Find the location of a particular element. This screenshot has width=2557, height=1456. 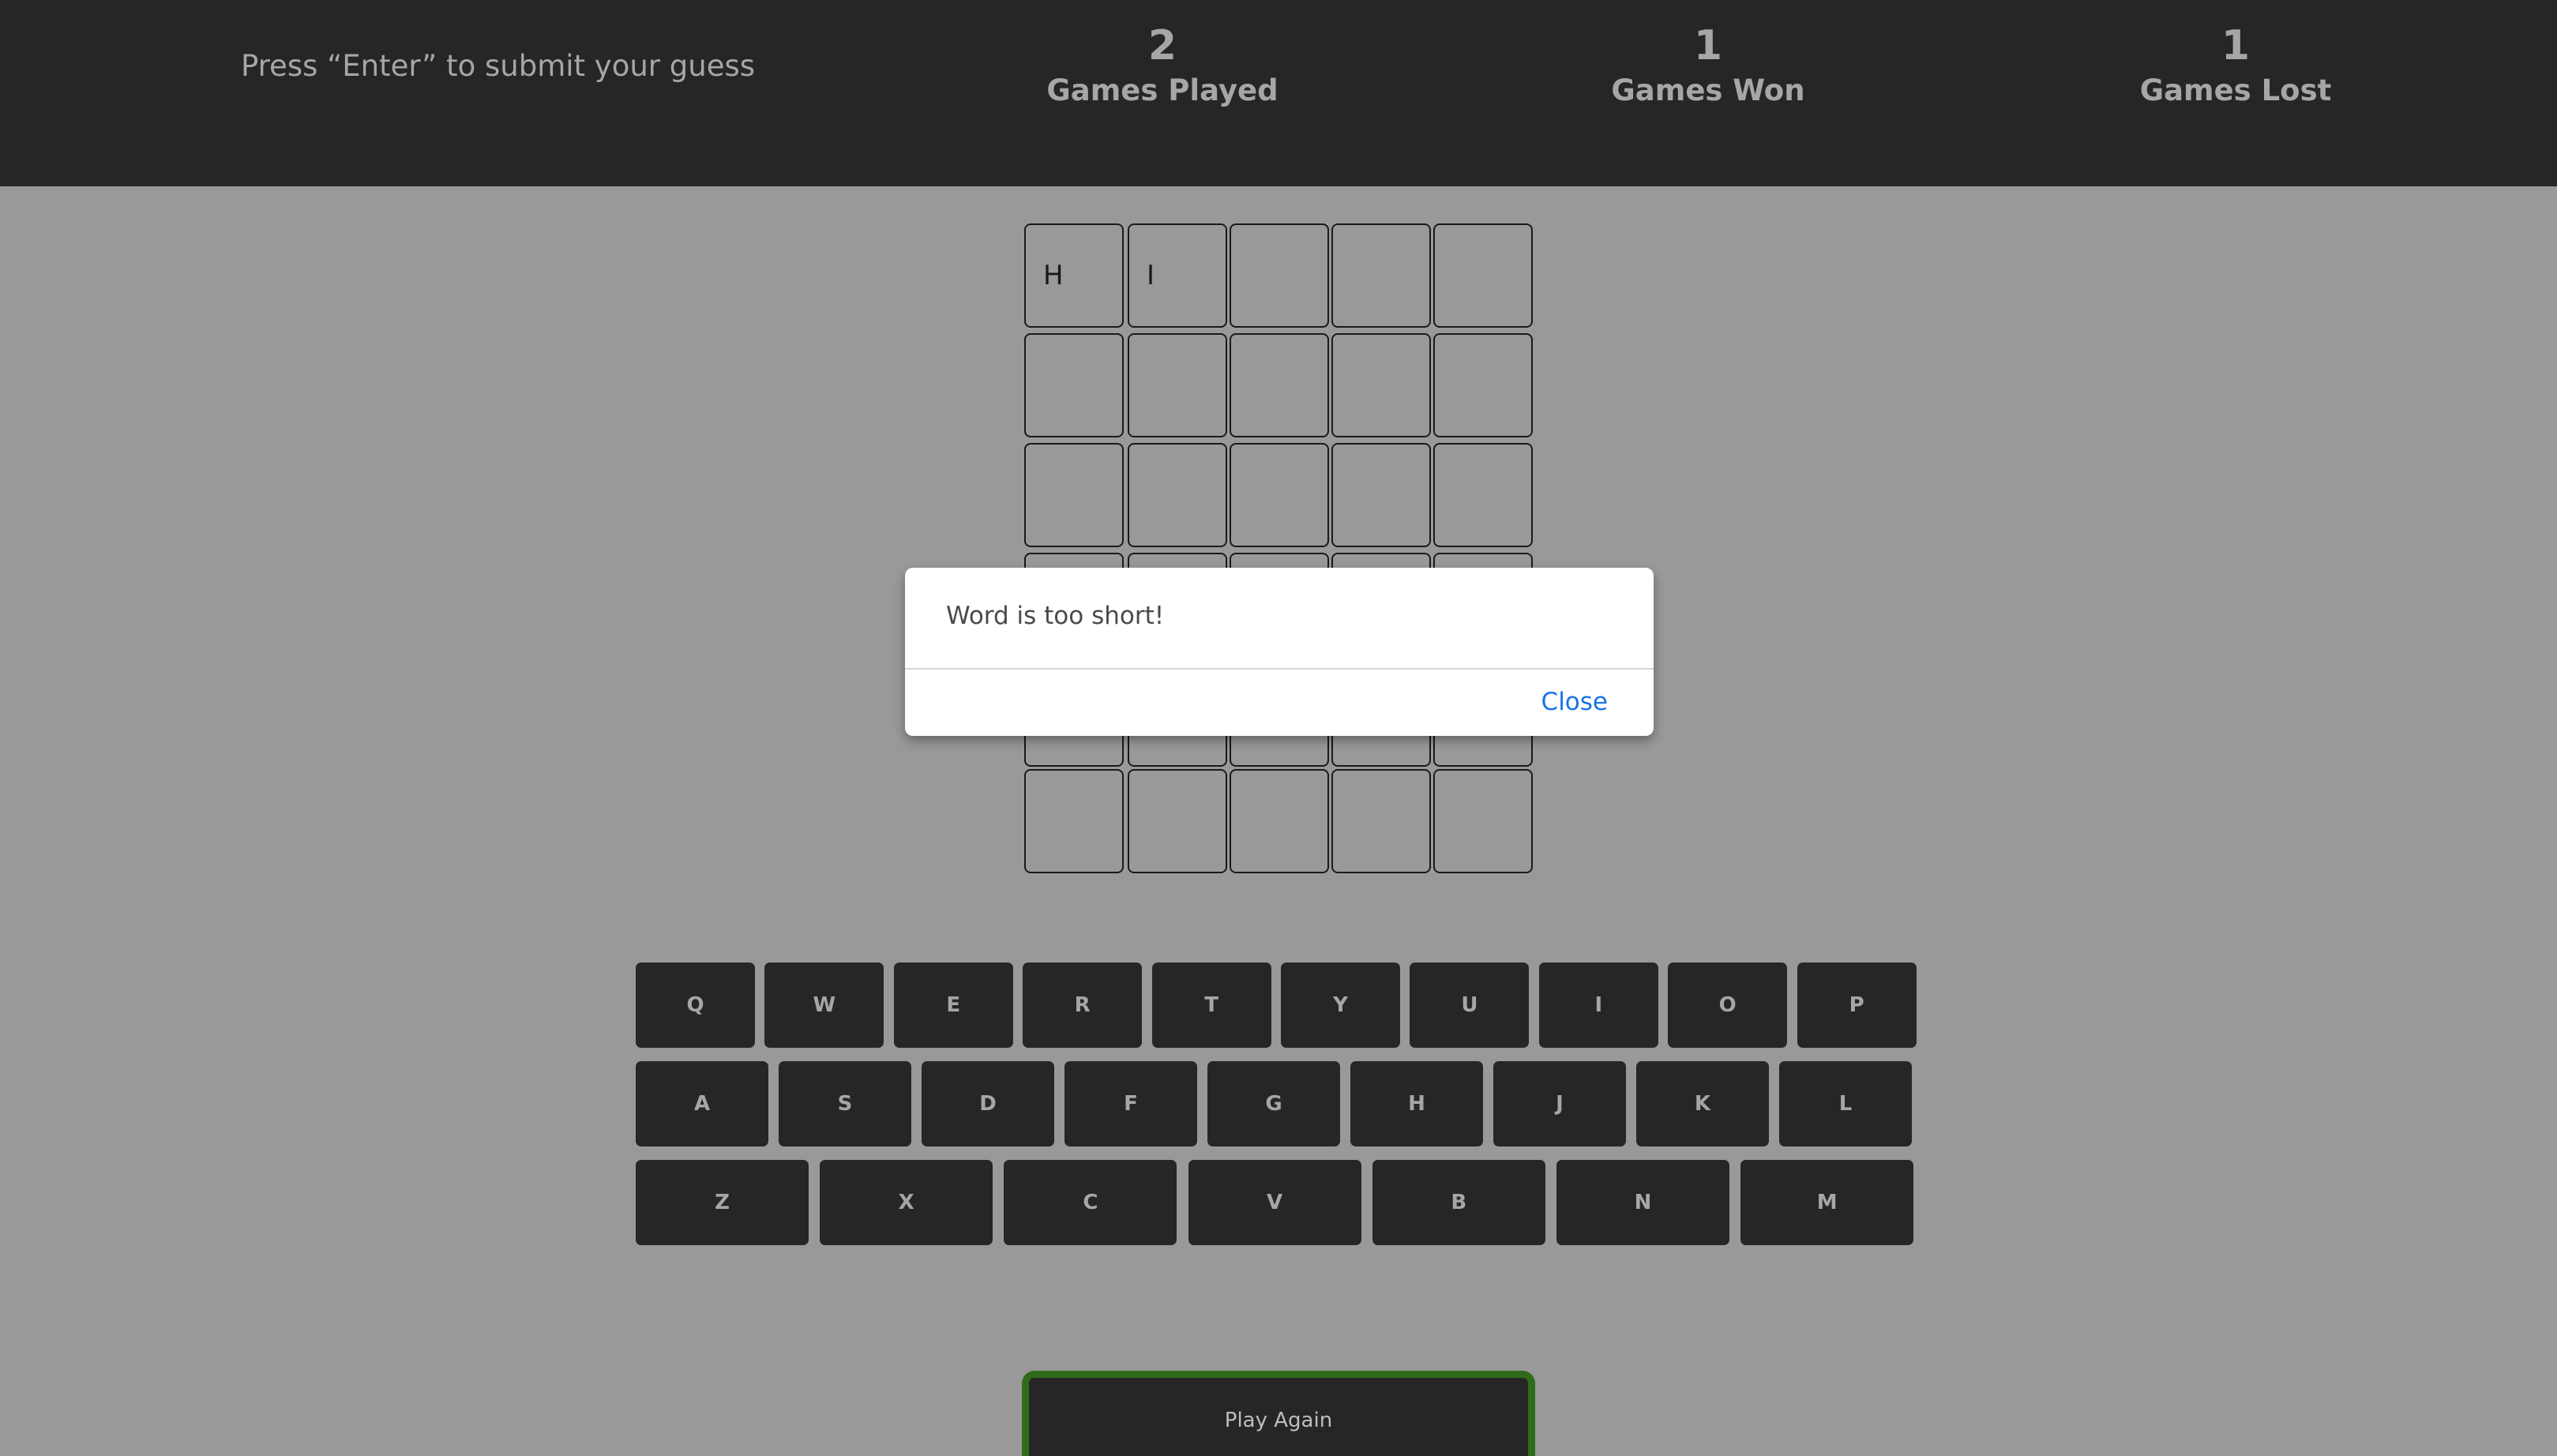

submit-hint: Press “Enter” to submit your guess is located at coordinates (499, 66).